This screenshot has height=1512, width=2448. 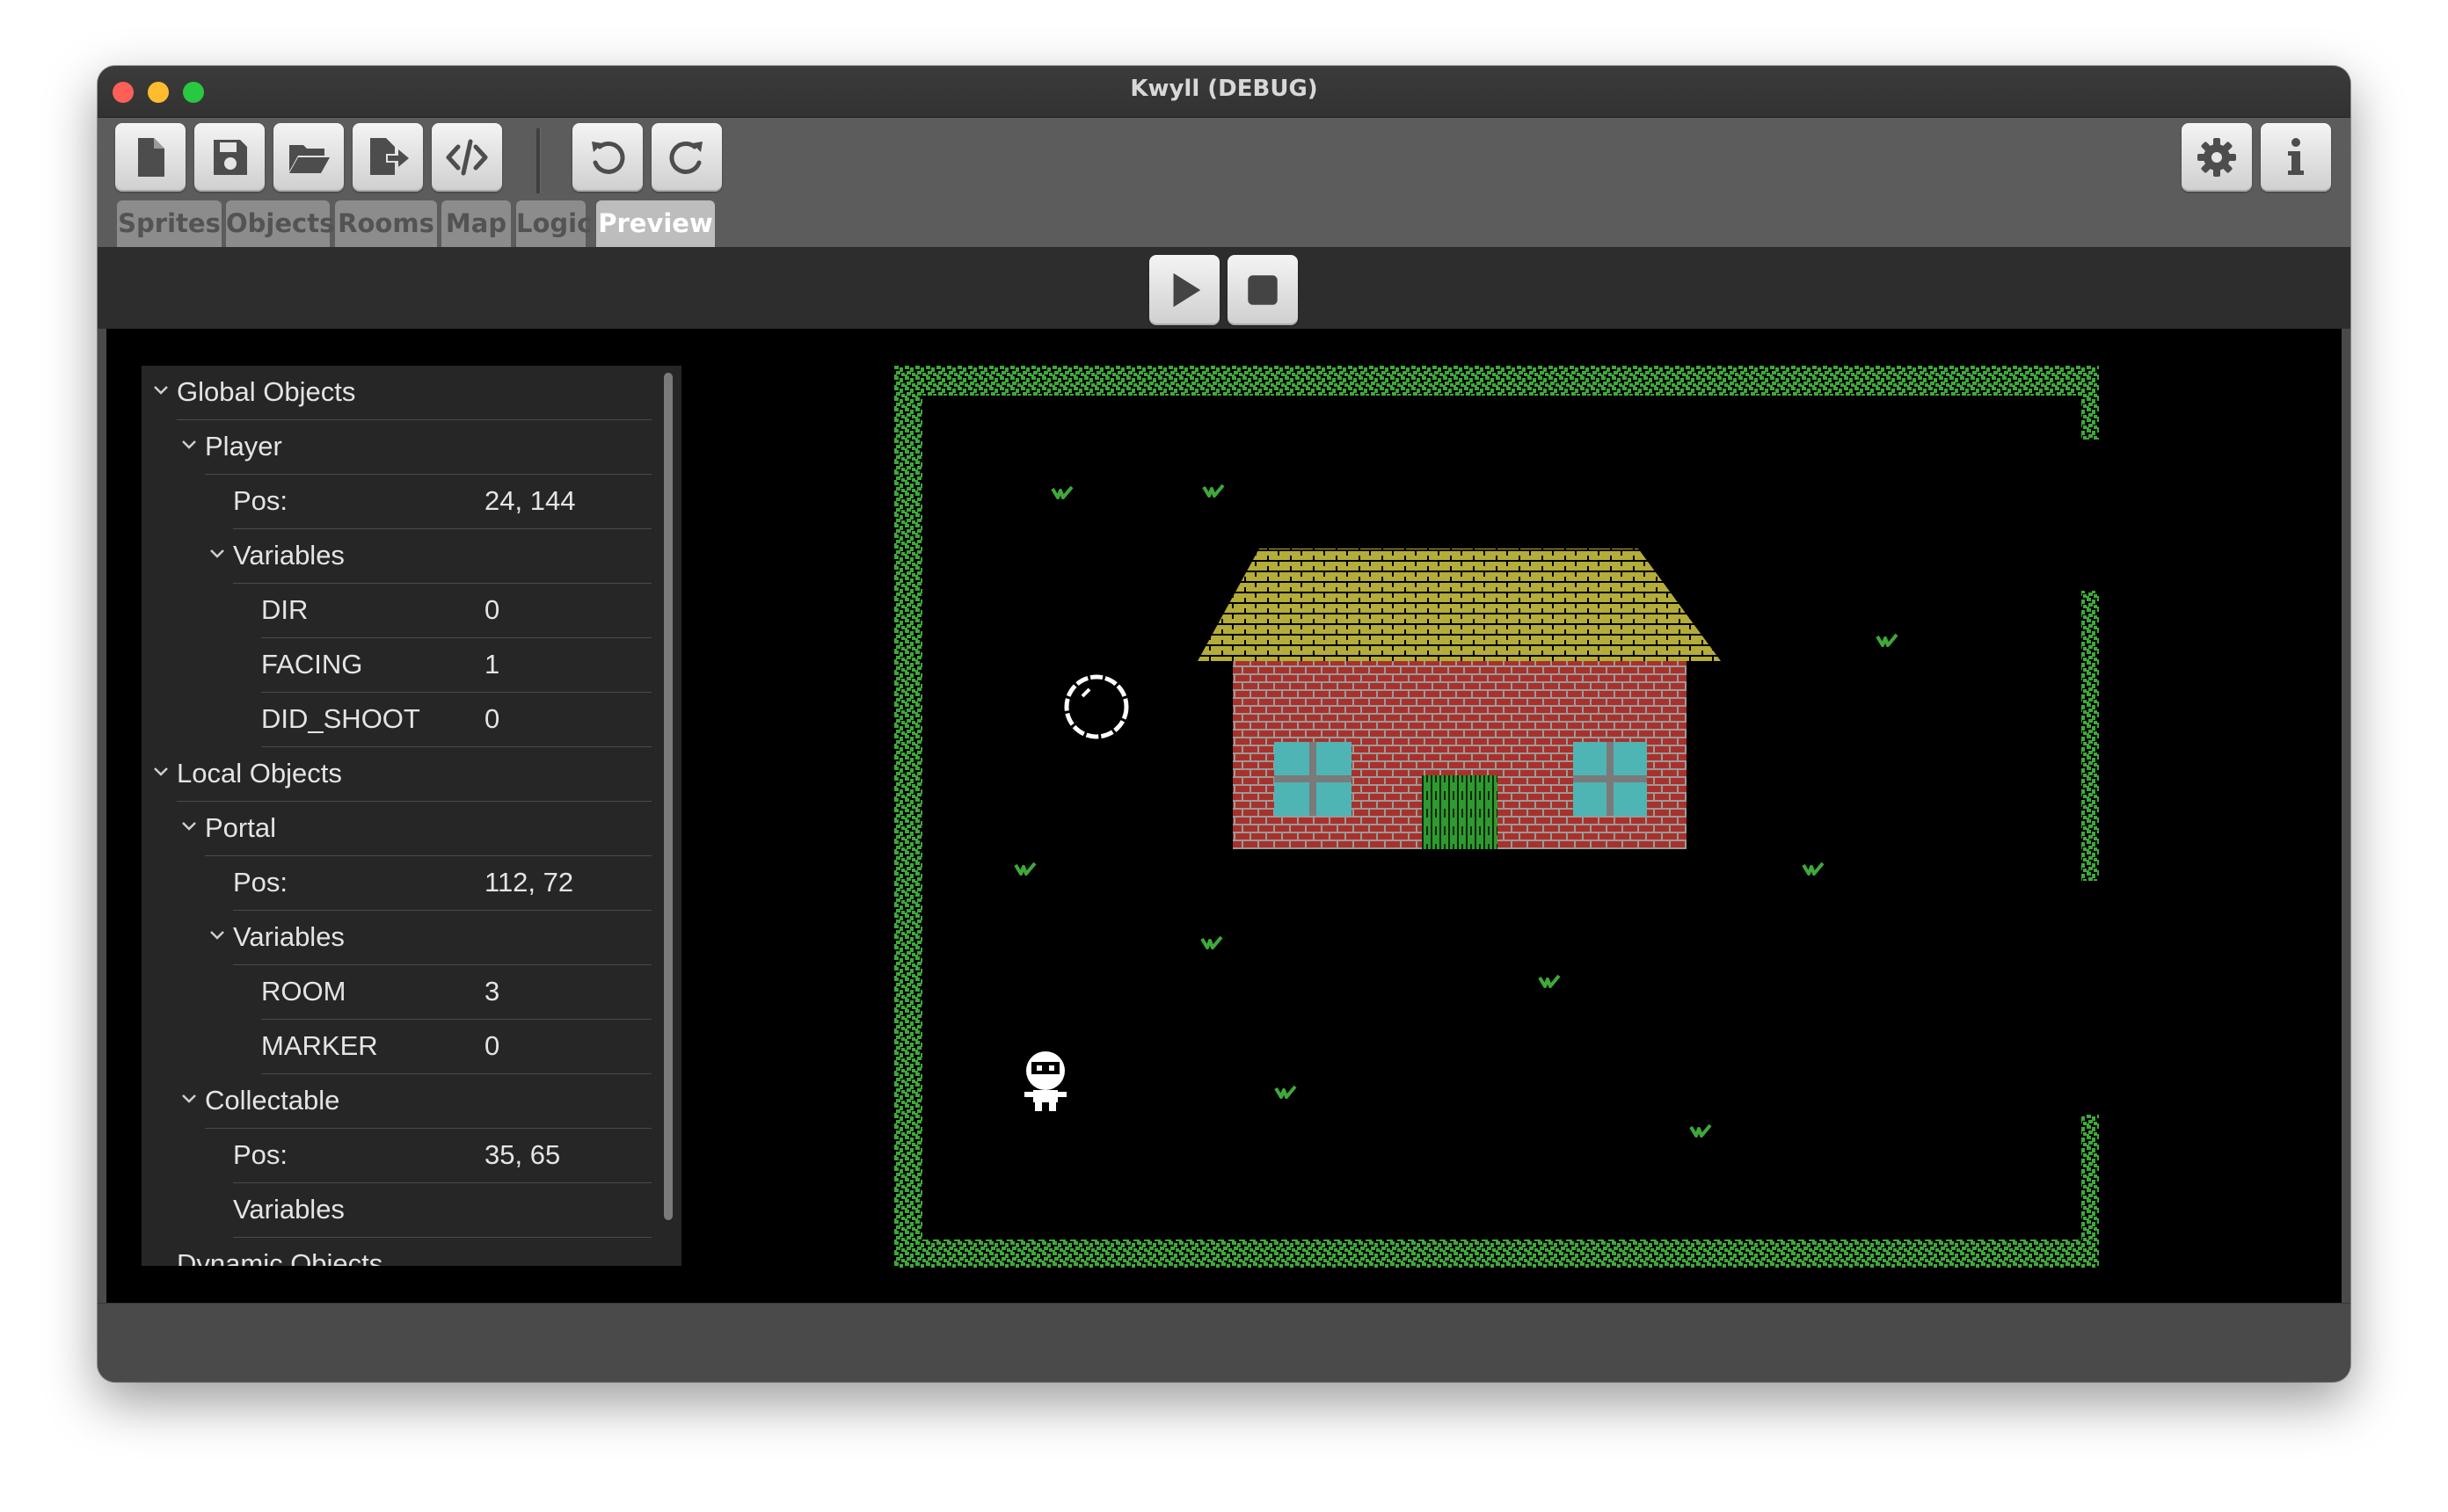 What do you see at coordinates (397, 1101) in the screenshot?
I see `tree-node-collectable: Collectable` at bounding box center [397, 1101].